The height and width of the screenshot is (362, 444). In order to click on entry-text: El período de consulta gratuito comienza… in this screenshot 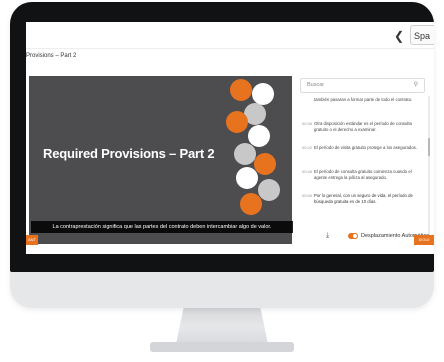, I will do `click(363, 174)`.